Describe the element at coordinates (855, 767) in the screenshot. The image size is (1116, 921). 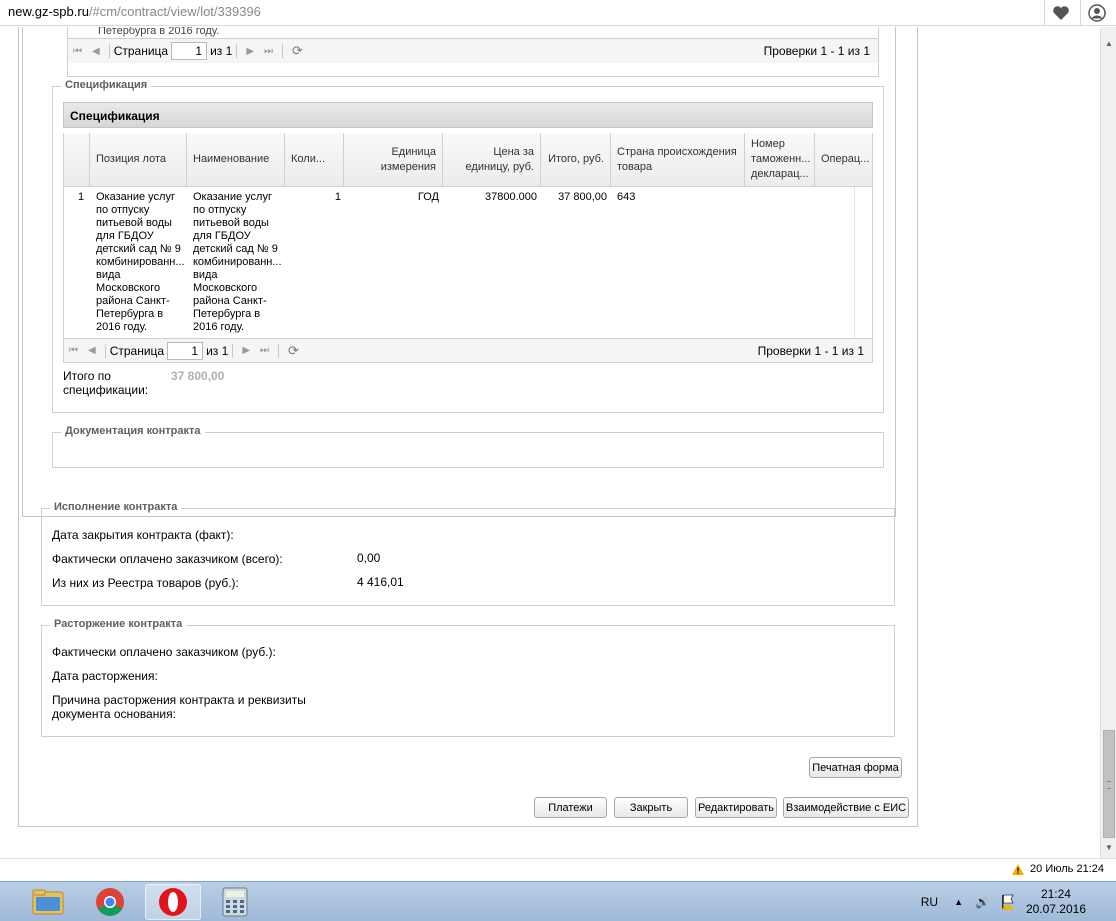
I see `print-form-button: Печатная форма` at that location.